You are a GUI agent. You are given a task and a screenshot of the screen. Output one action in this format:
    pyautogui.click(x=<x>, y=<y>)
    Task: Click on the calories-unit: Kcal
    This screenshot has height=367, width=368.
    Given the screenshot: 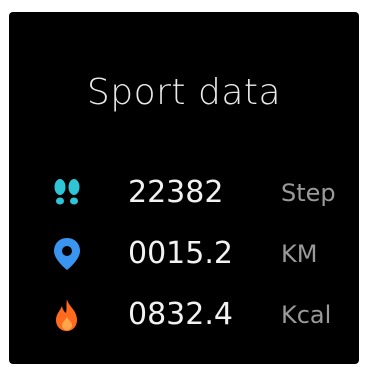 What is the action you would take?
    pyautogui.click(x=306, y=315)
    